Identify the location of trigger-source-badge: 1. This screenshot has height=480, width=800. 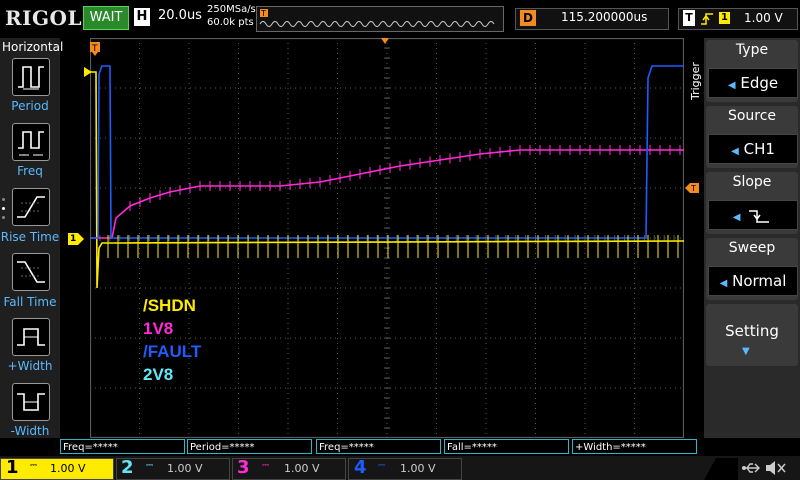
(724, 18).